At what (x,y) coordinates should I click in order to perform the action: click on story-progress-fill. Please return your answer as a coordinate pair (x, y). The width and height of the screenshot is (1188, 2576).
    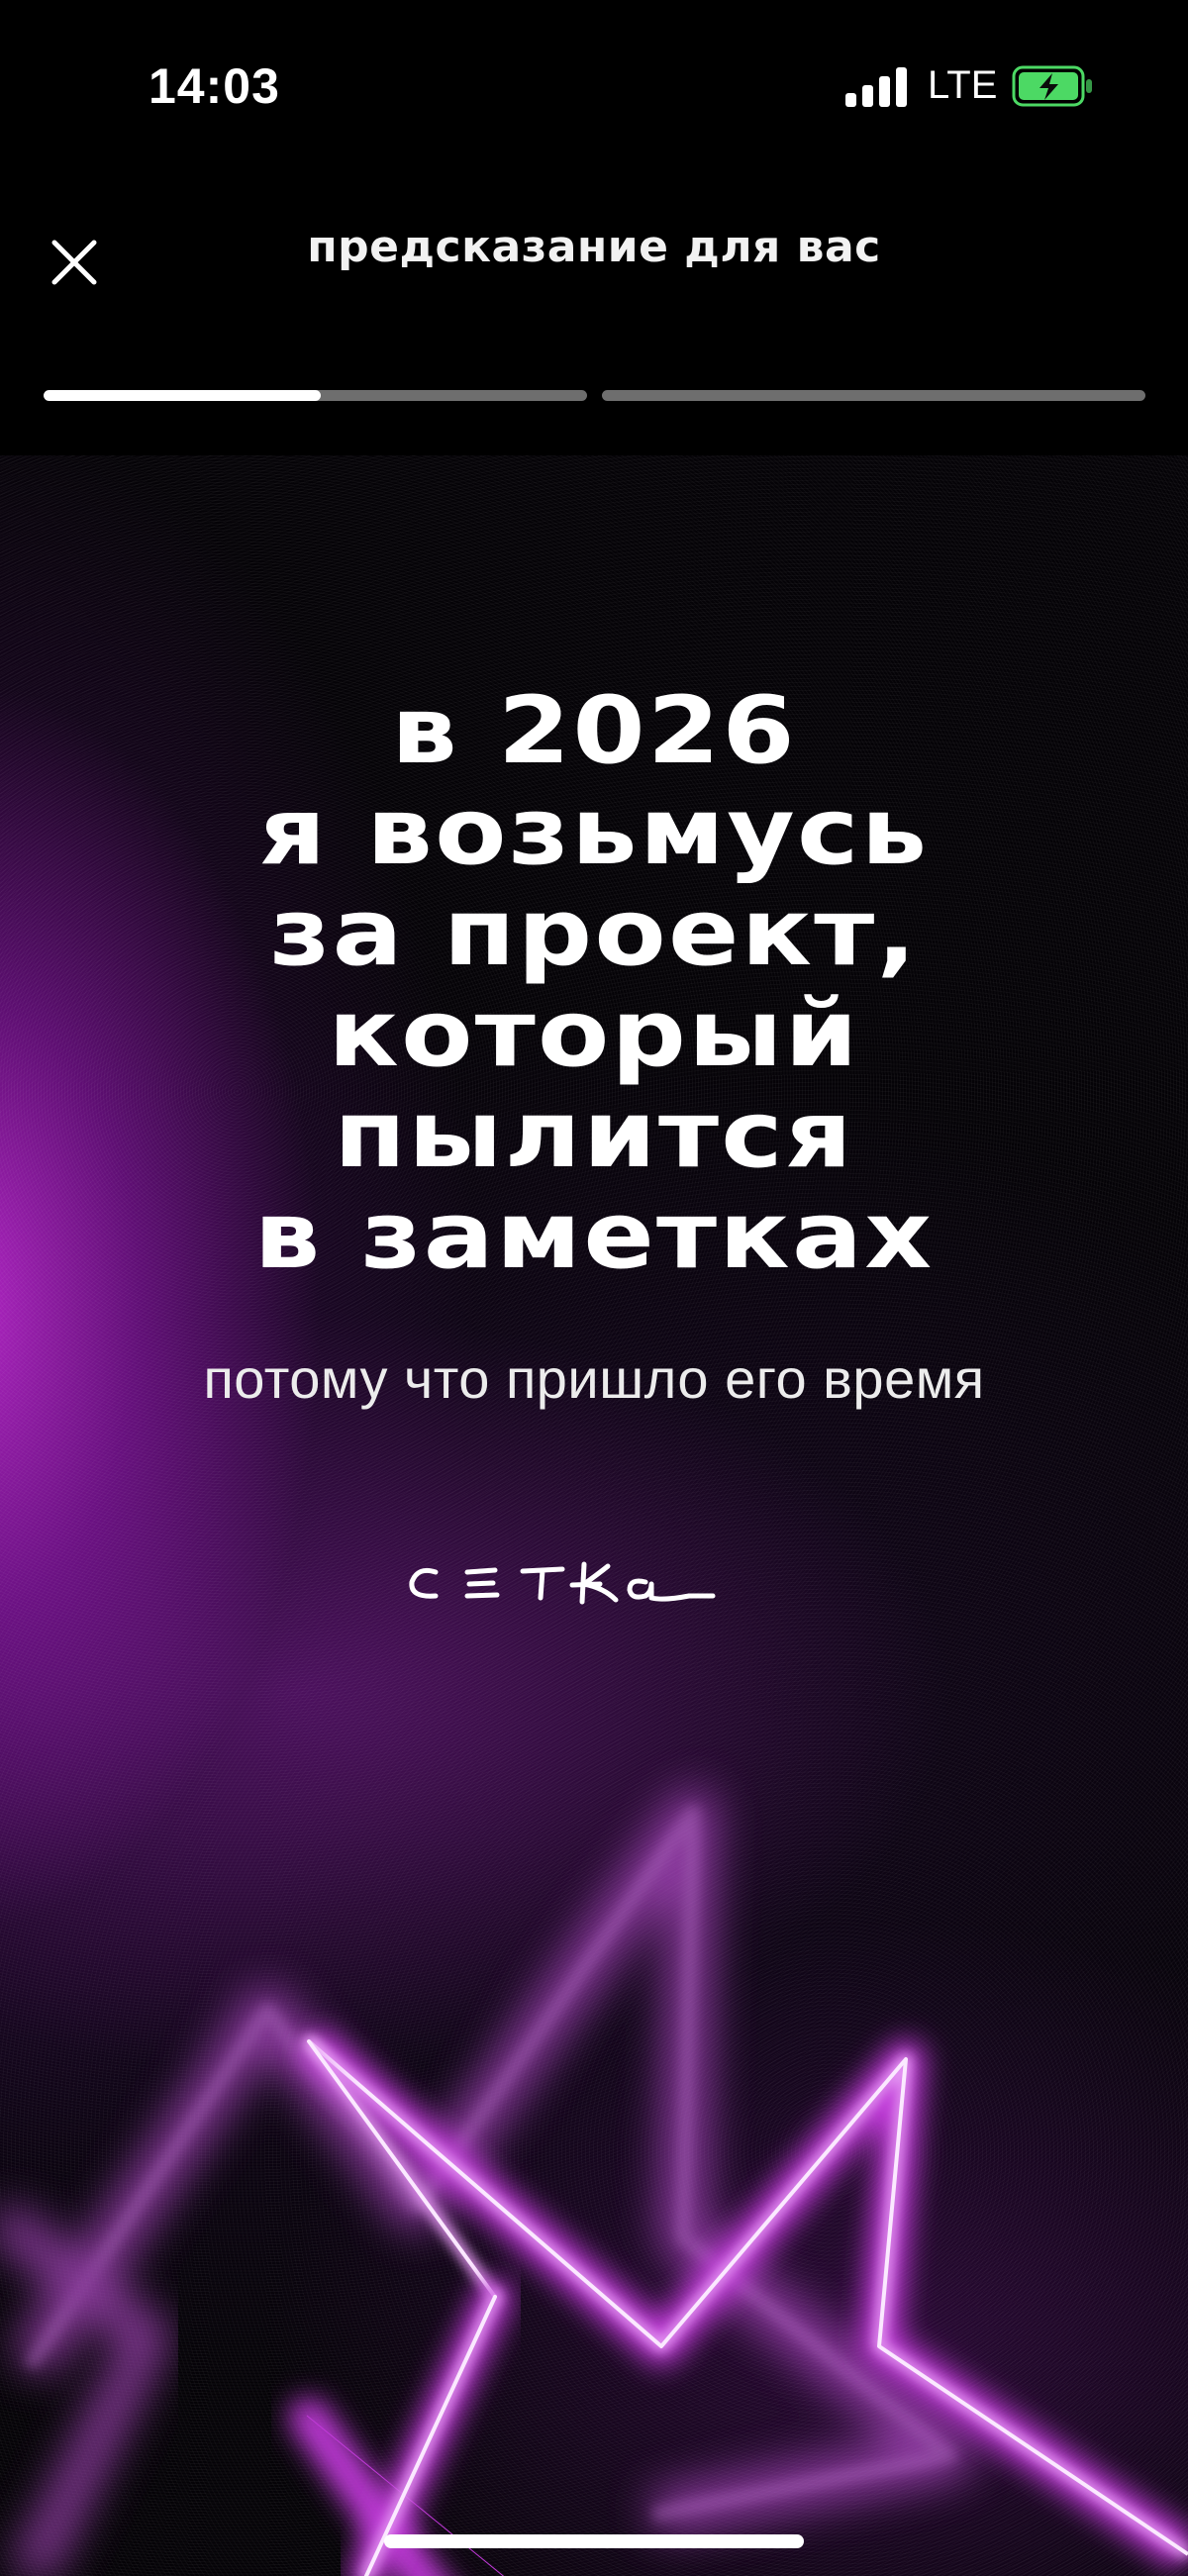
    Looking at the image, I should click on (182, 396).